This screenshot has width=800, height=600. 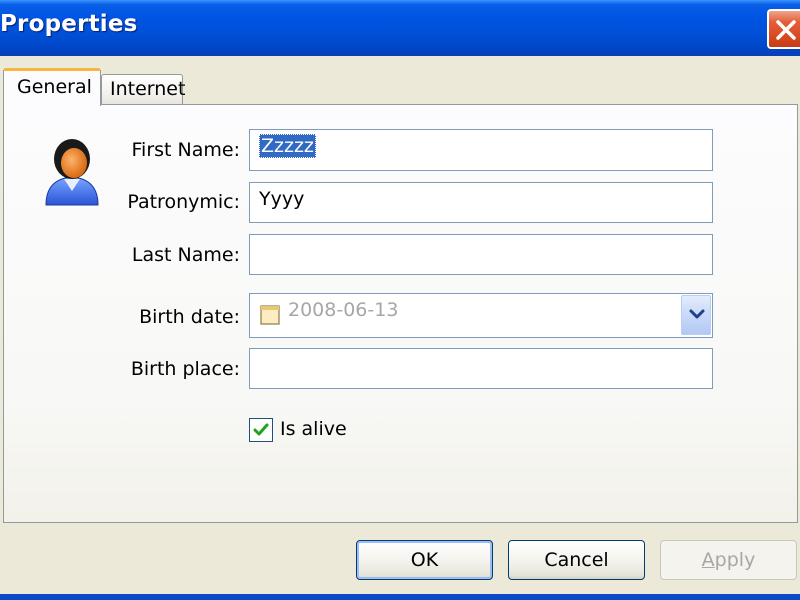 What do you see at coordinates (185, 150) in the screenshot?
I see `first-name-label: First Name:` at bounding box center [185, 150].